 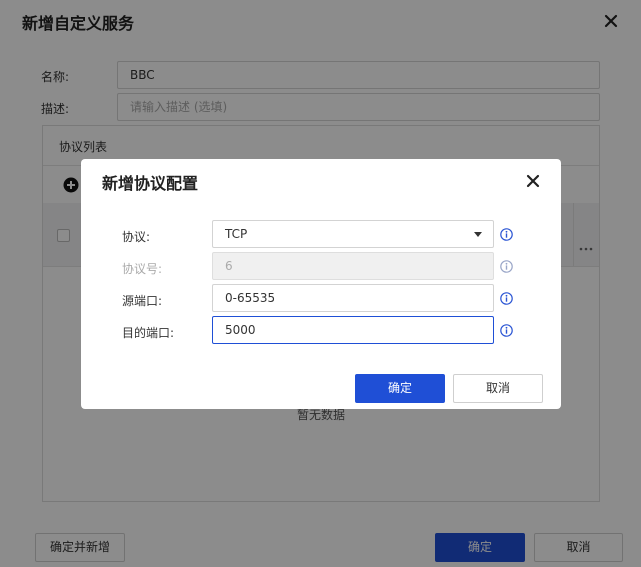 What do you see at coordinates (353, 234) in the screenshot?
I see `protocol-select: TCP` at bounding box center [353, 234].